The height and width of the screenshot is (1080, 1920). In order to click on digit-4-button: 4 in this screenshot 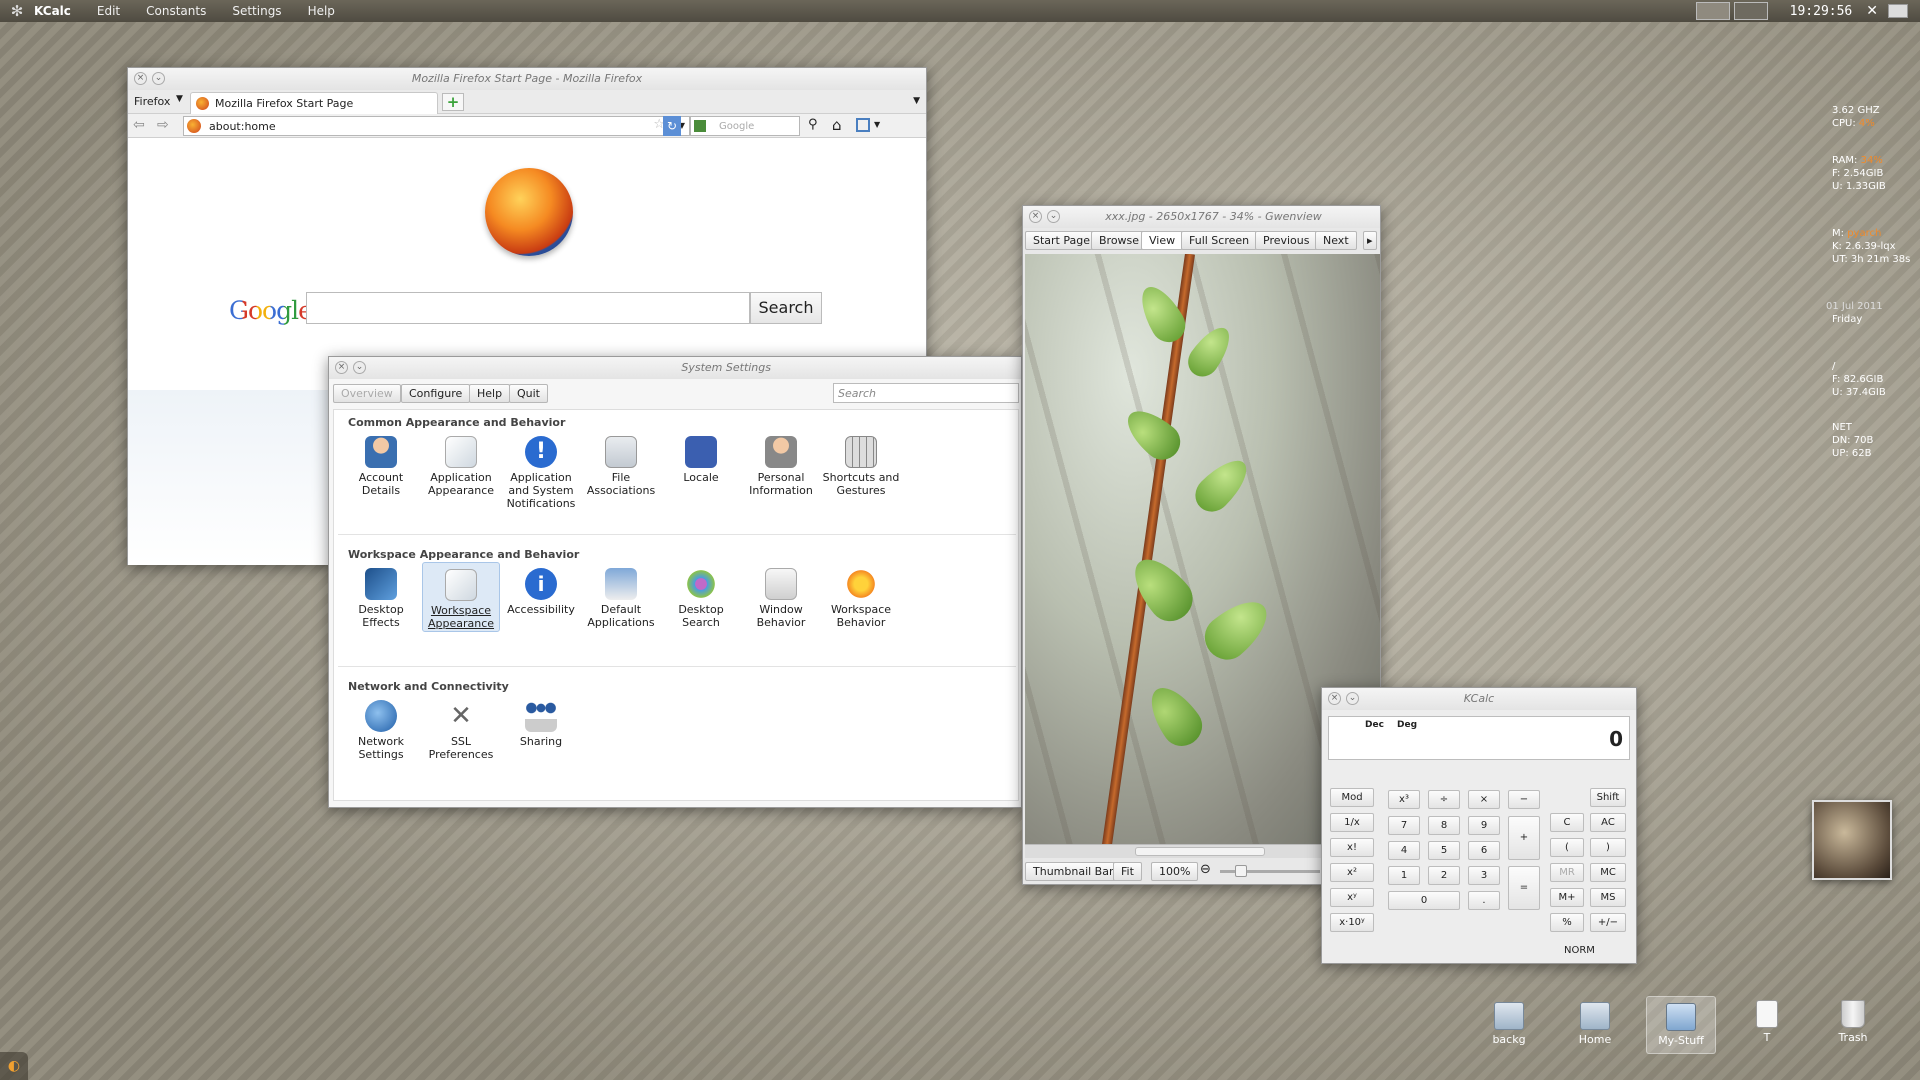, I will do `click(1404, 850)`.